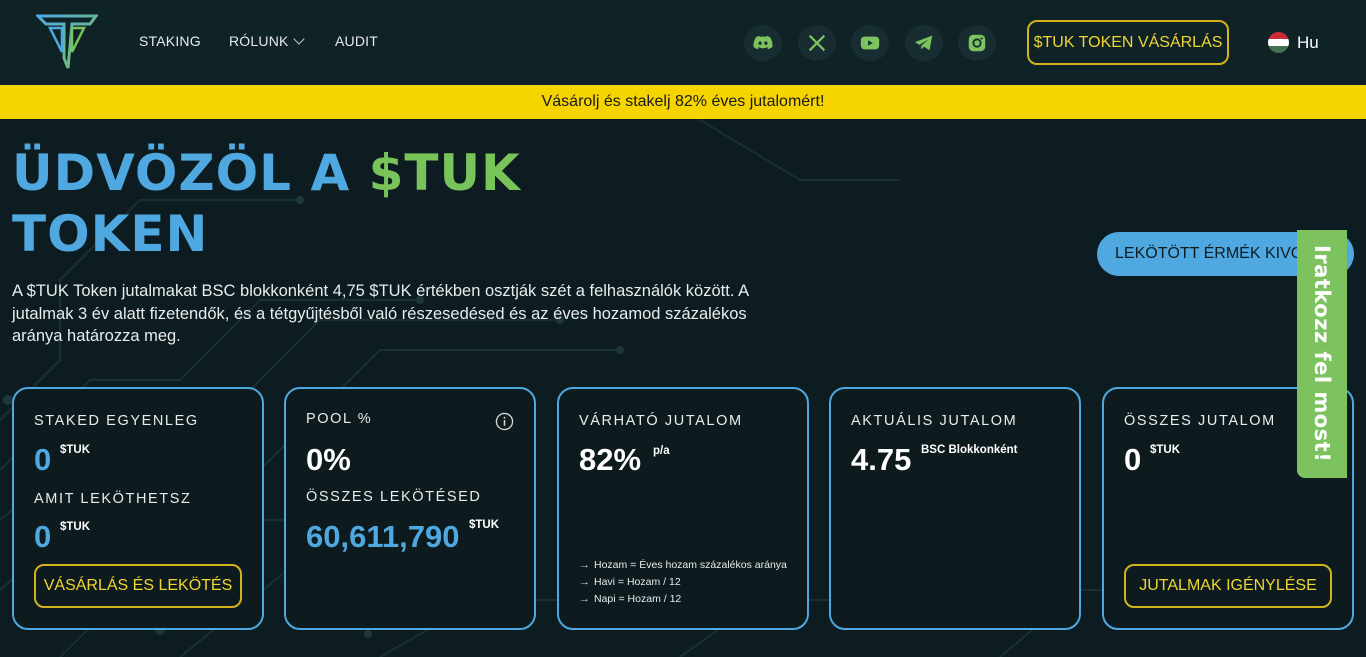 This screenshot has width=1366, height=657. I want to click on signup-tab-label: Iratkozz fel most!, so click(1322, 354).